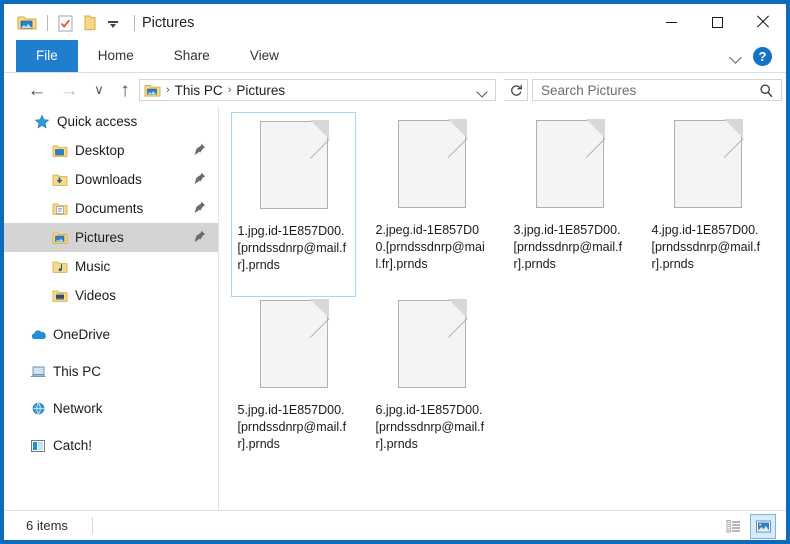 Image resolution: width=790 pixels, height=544 pixels. Describe the element at coordinates (66, 23) in the screenshot. I see `properties-icon` at that location.